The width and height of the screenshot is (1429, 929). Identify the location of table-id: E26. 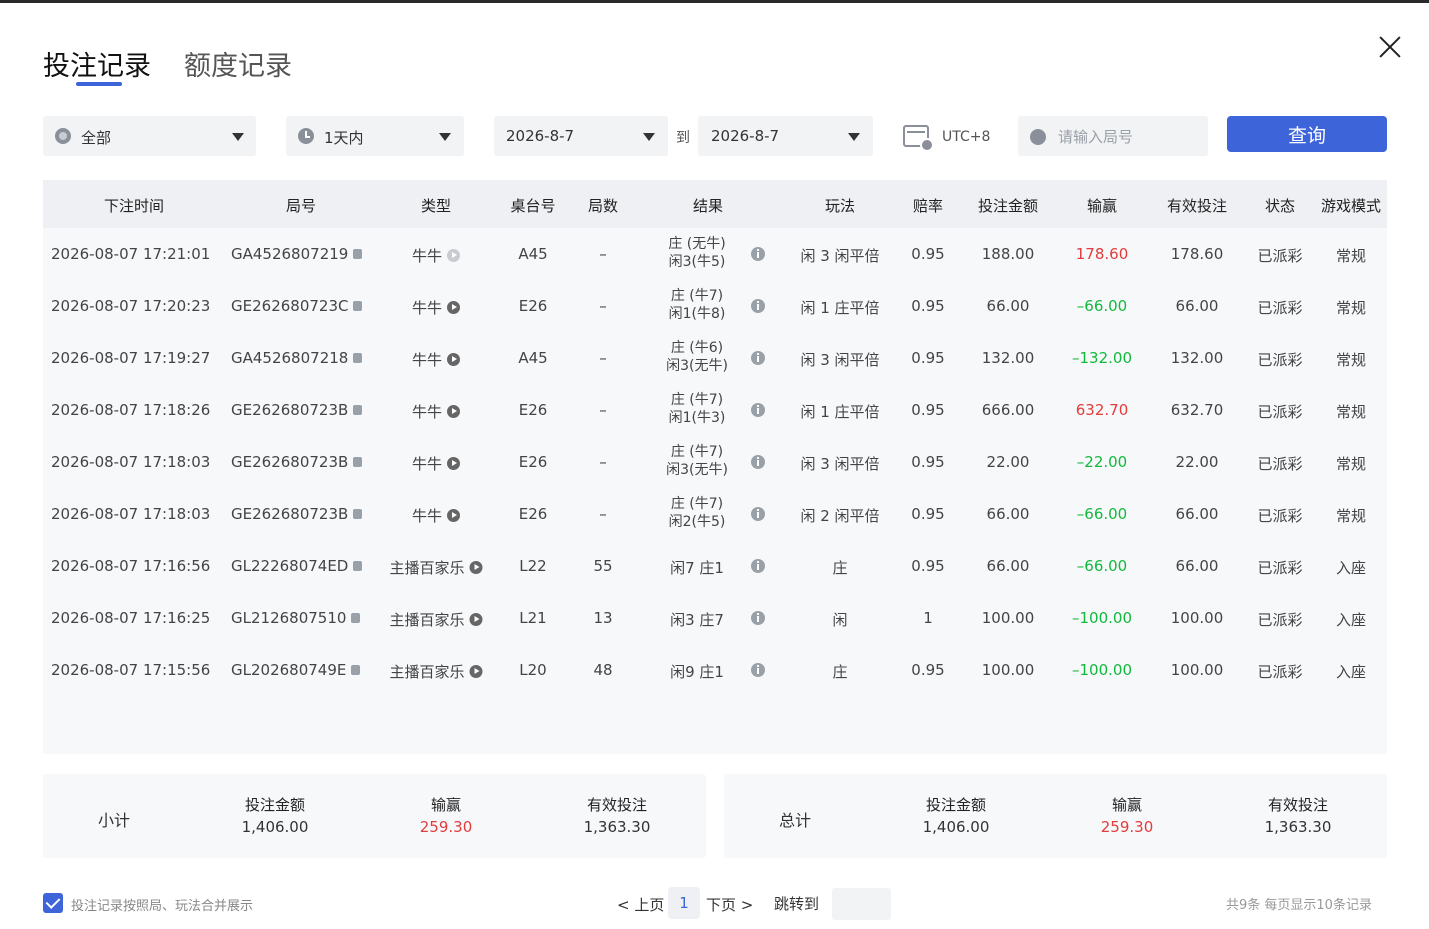
(533, 306).